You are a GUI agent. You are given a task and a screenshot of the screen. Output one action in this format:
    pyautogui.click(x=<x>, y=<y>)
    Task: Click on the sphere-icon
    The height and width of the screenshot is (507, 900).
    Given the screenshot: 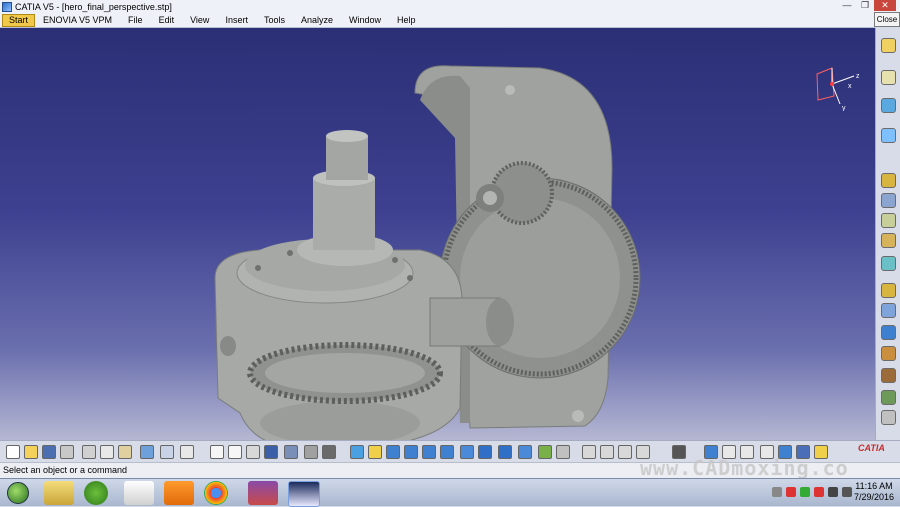 What is the action you would take?
    pyautogui.click(x=888, y=417)
    